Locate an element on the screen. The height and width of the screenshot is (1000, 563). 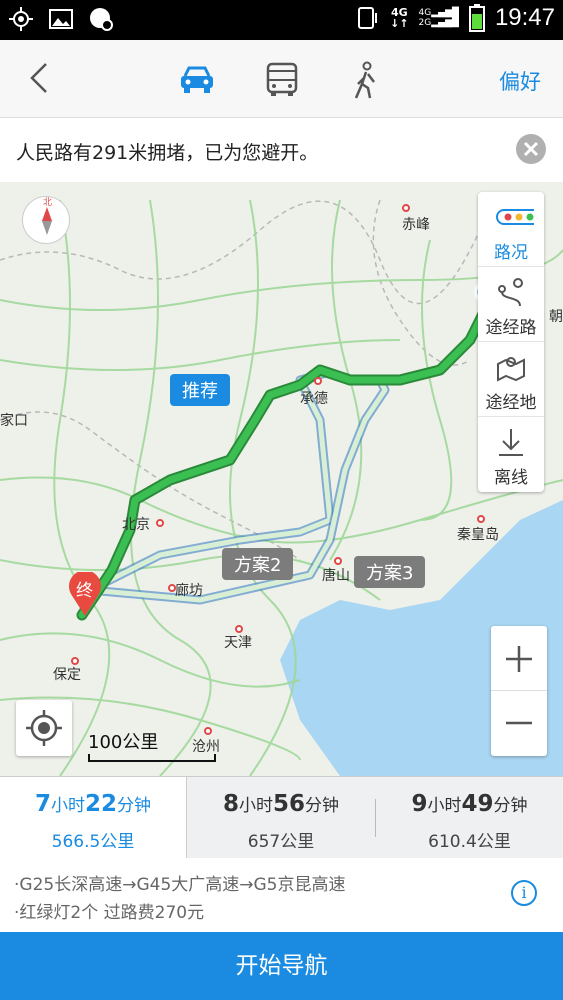
minus-icon is located at coordinates (519, 723).